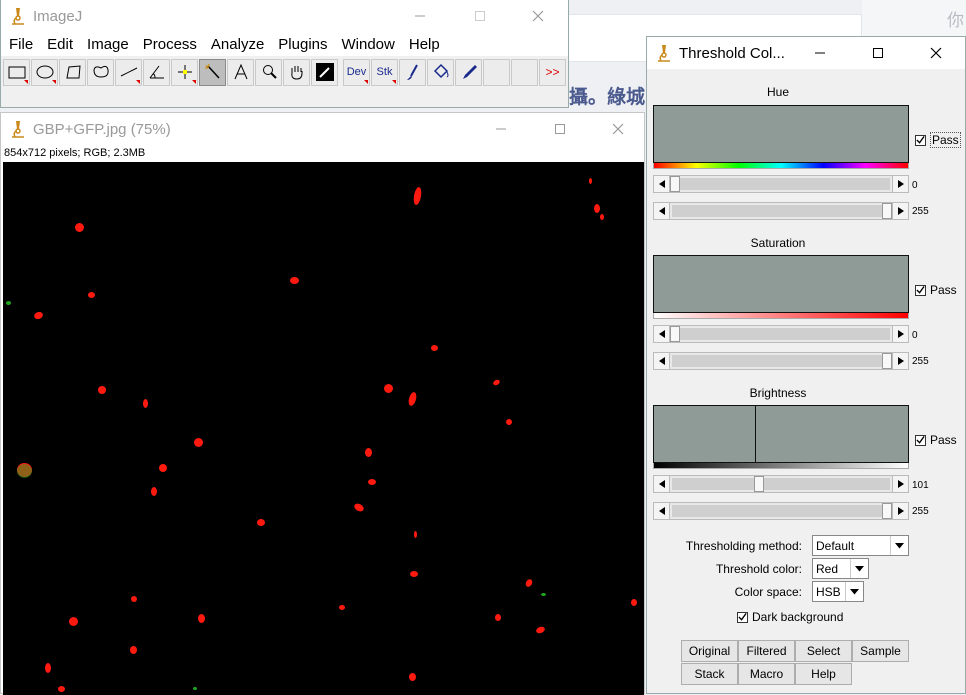  I want to click on menu-image: Image, so click(108, 44).